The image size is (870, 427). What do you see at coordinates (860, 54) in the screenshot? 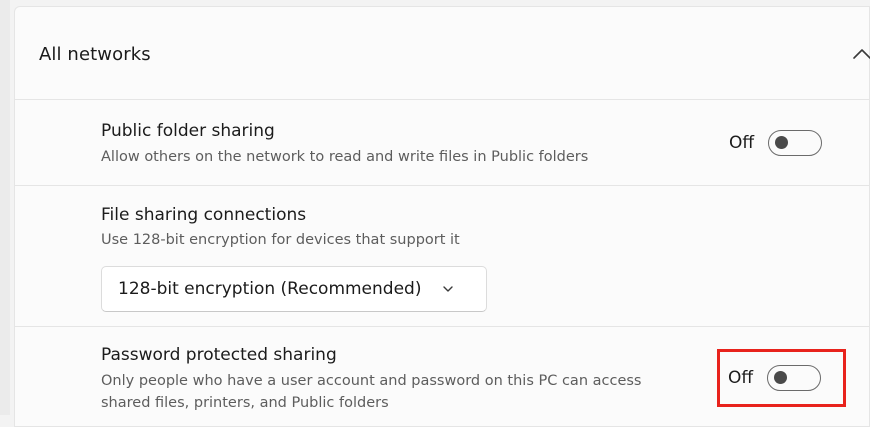
I see `chevron-up-icon` at bounding box center [860, 54].